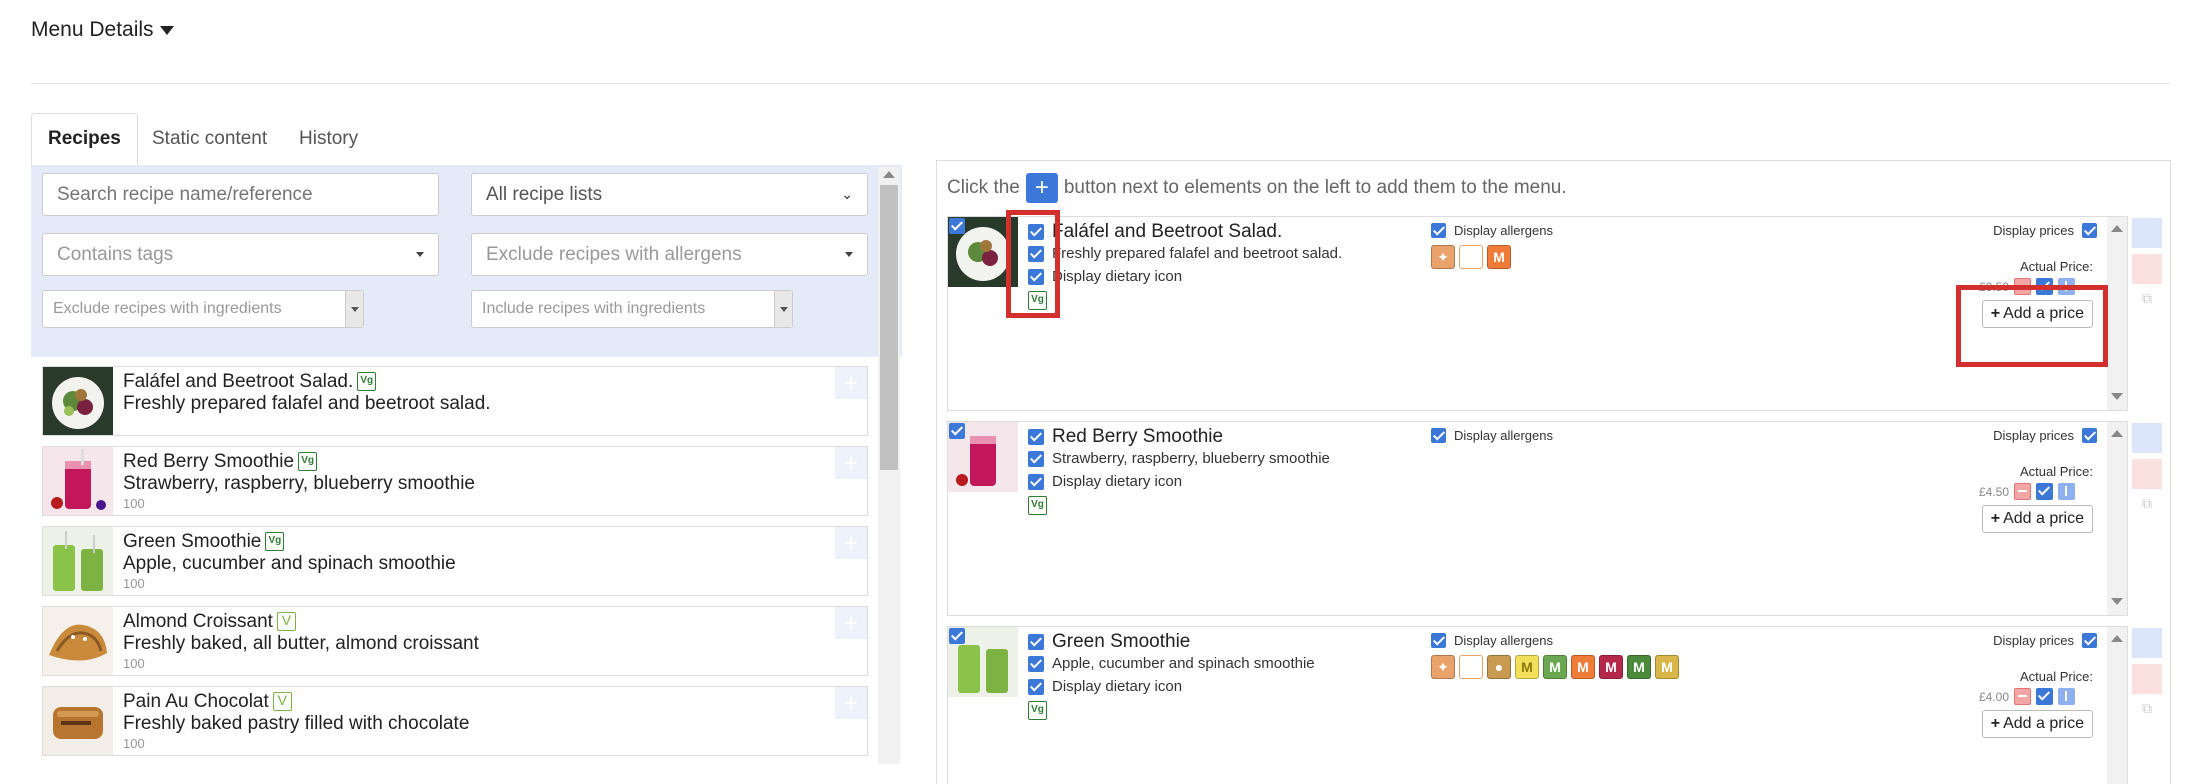 The height and width of the screenshot is (784, 2188). I want to click on recipe-description: Apple, cucumber and spinach smoothie, so click(289, 563).